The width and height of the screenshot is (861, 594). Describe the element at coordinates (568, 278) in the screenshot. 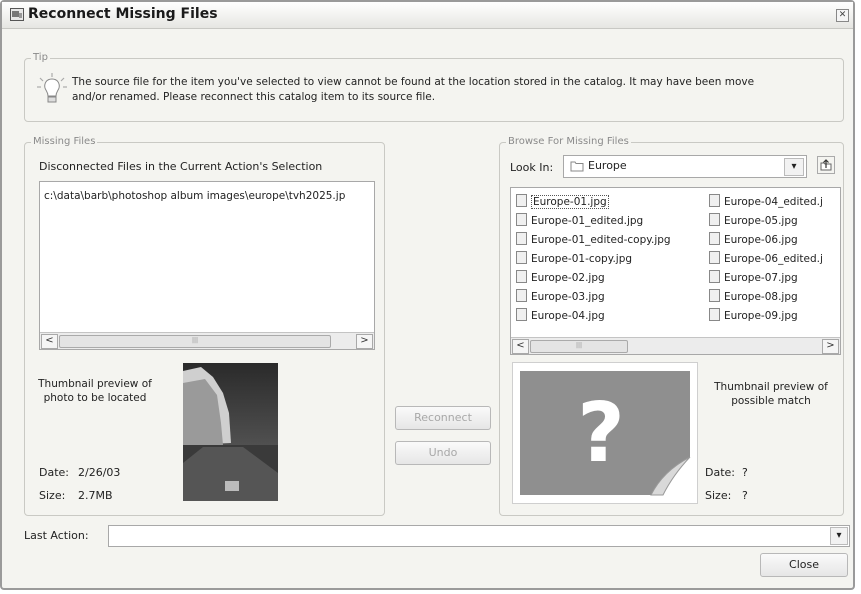

I see `file-name: Europe-02.jpg` at that location.